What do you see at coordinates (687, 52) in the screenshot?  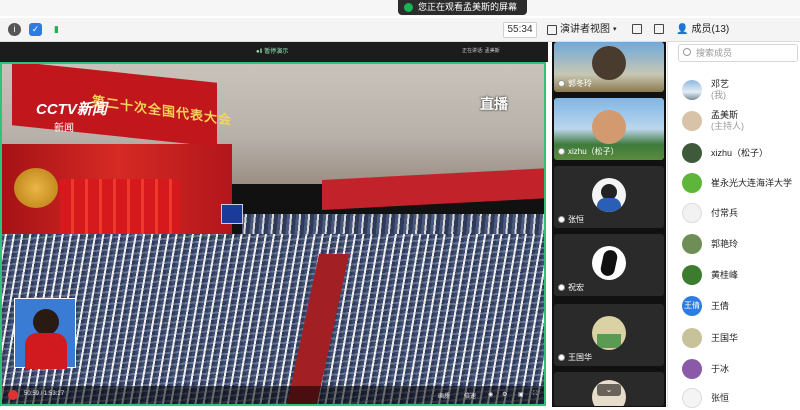 I see `search-icon` at bounding box center [687, 52].